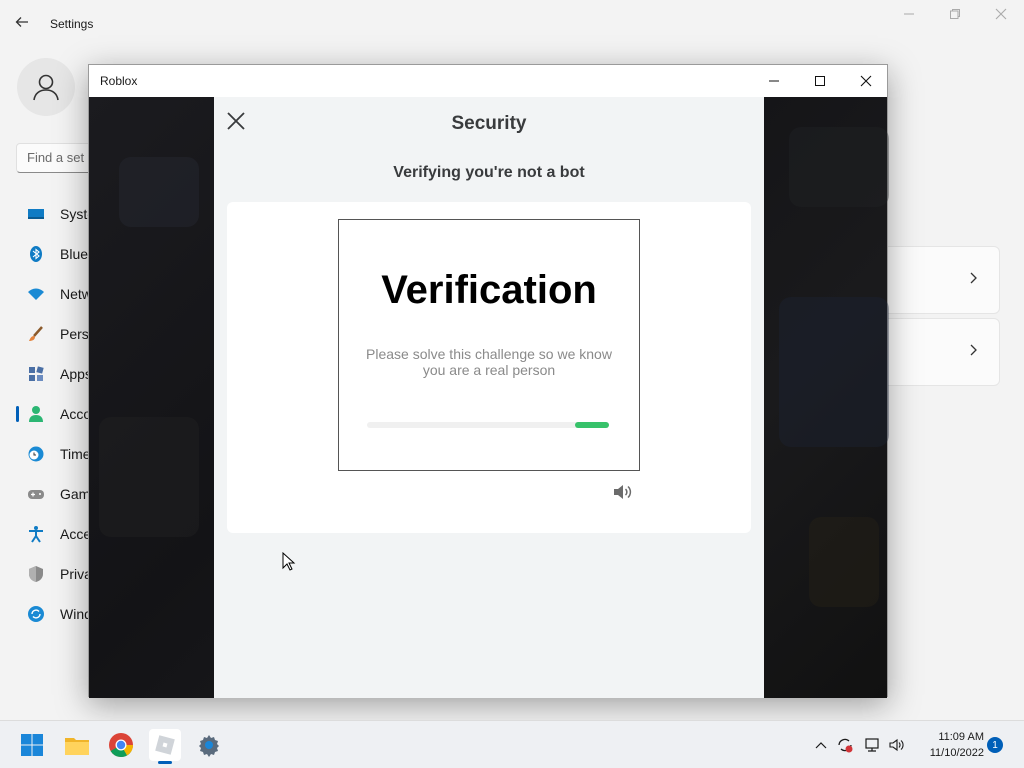 The width and height of the screenshot is (1024, 768). What do you see at coordinates (36, 294) in the screenshot?
I see `wifi-icon` at bounding box center [36, 294].